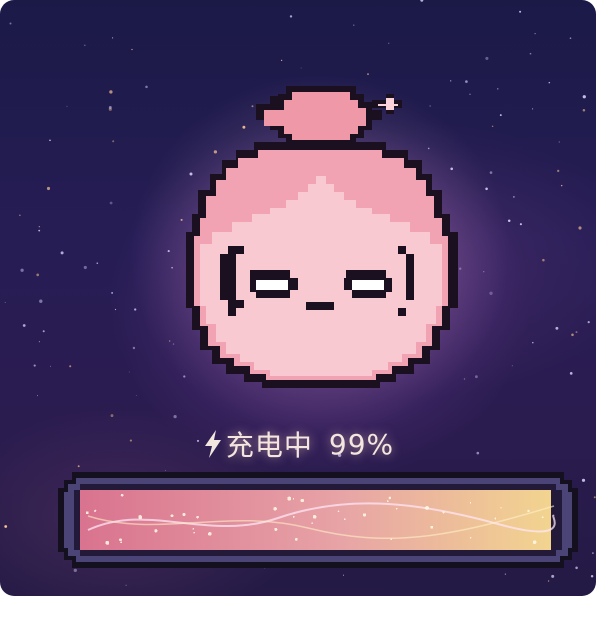 The height and width of the screenshot is (638, 596). I want to click on battery-percent: 99%, so click(361, 444).